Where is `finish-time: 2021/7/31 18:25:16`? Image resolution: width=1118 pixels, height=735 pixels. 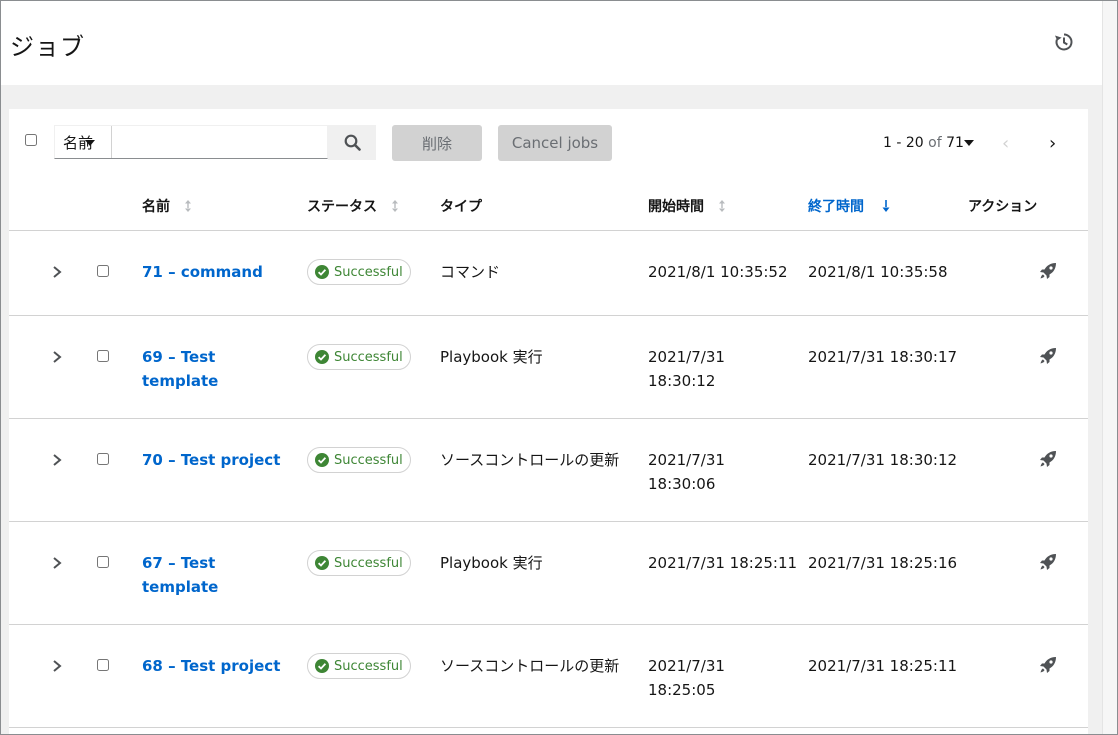
finish-time: 2021/7/31 18:25:16 is located at coordinates (883, 563).